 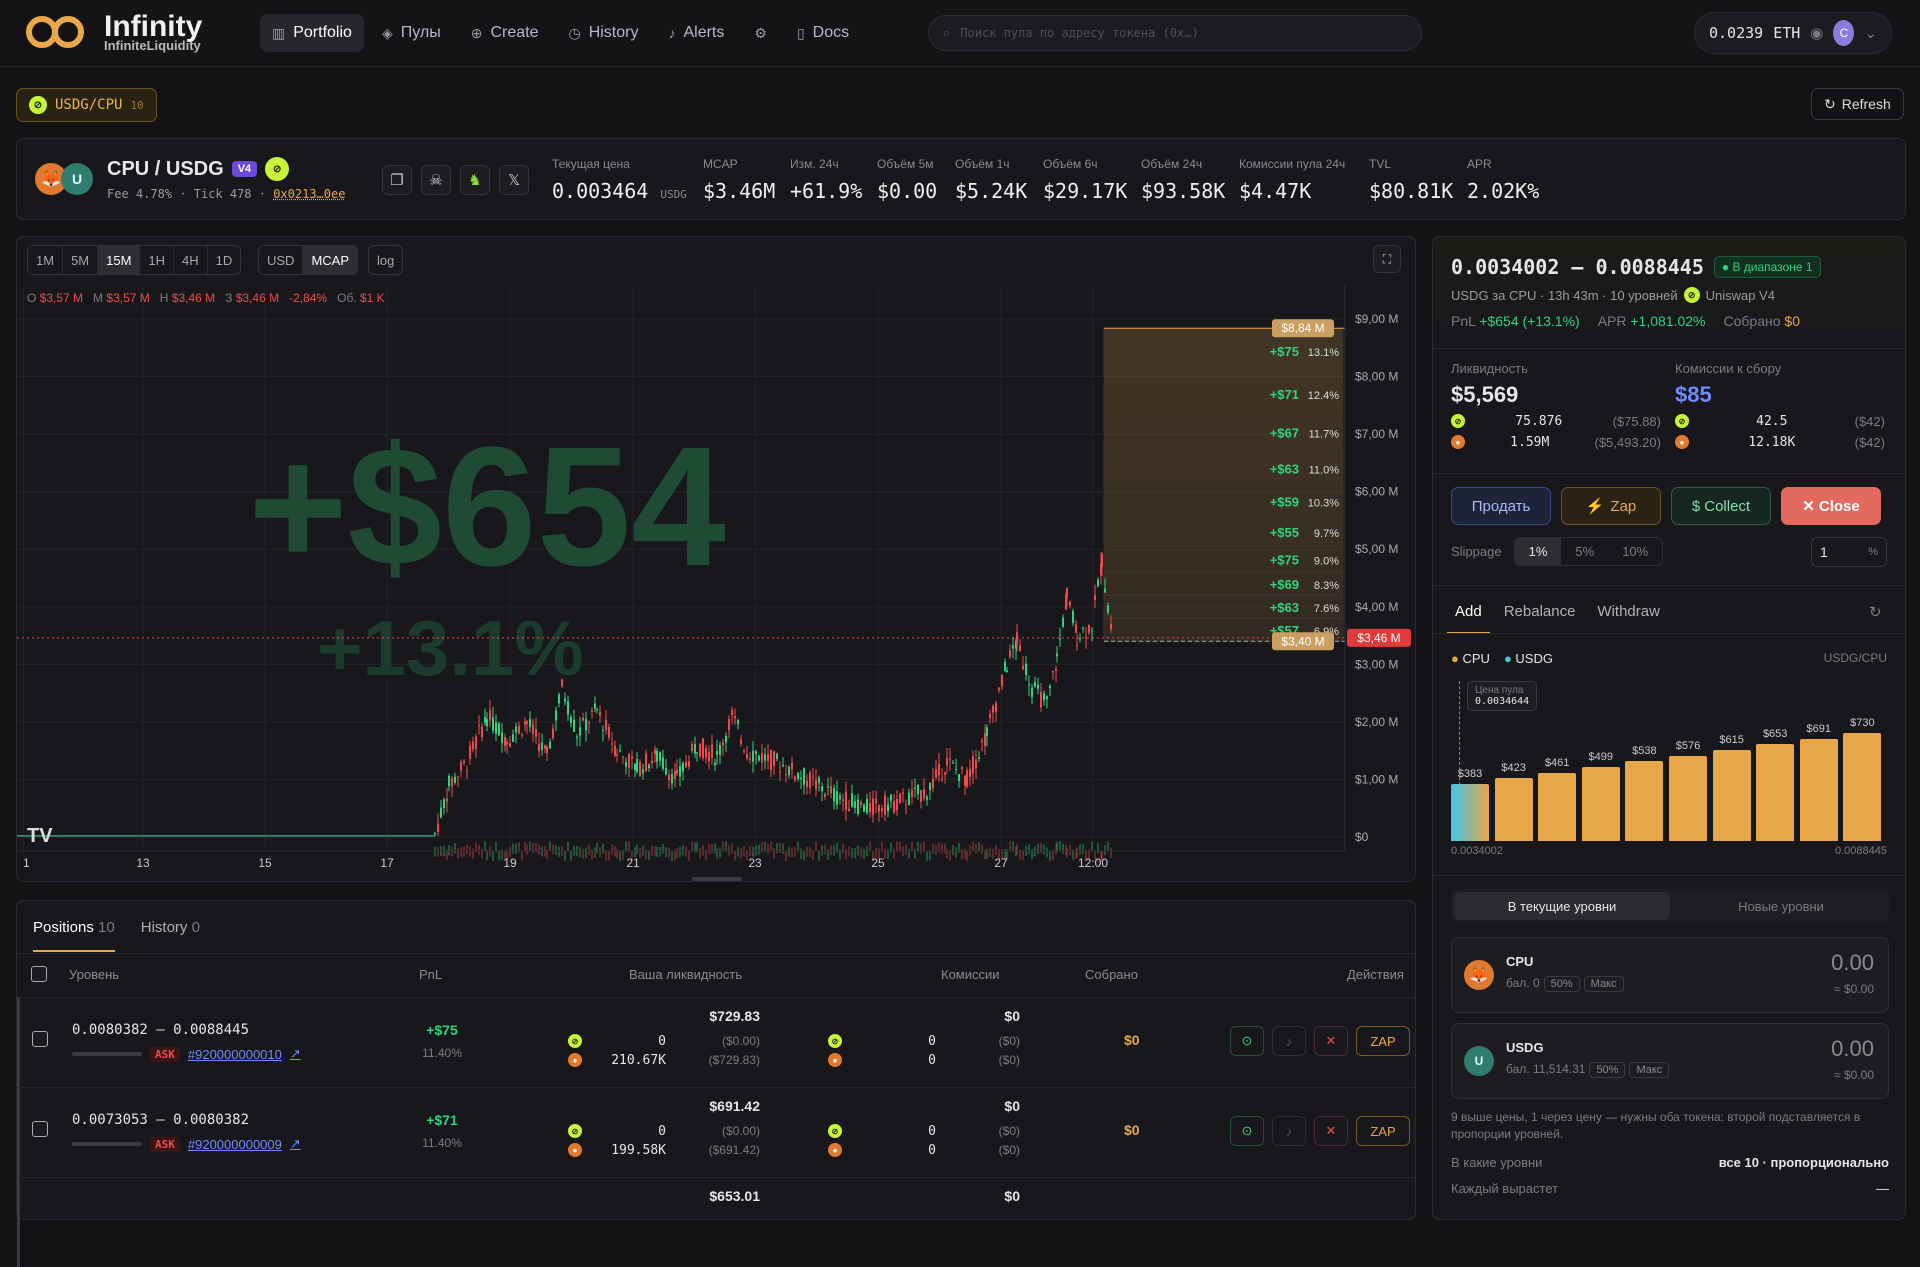 I want to click on refresh-icon: ↻, so click(x=1875, y=612).